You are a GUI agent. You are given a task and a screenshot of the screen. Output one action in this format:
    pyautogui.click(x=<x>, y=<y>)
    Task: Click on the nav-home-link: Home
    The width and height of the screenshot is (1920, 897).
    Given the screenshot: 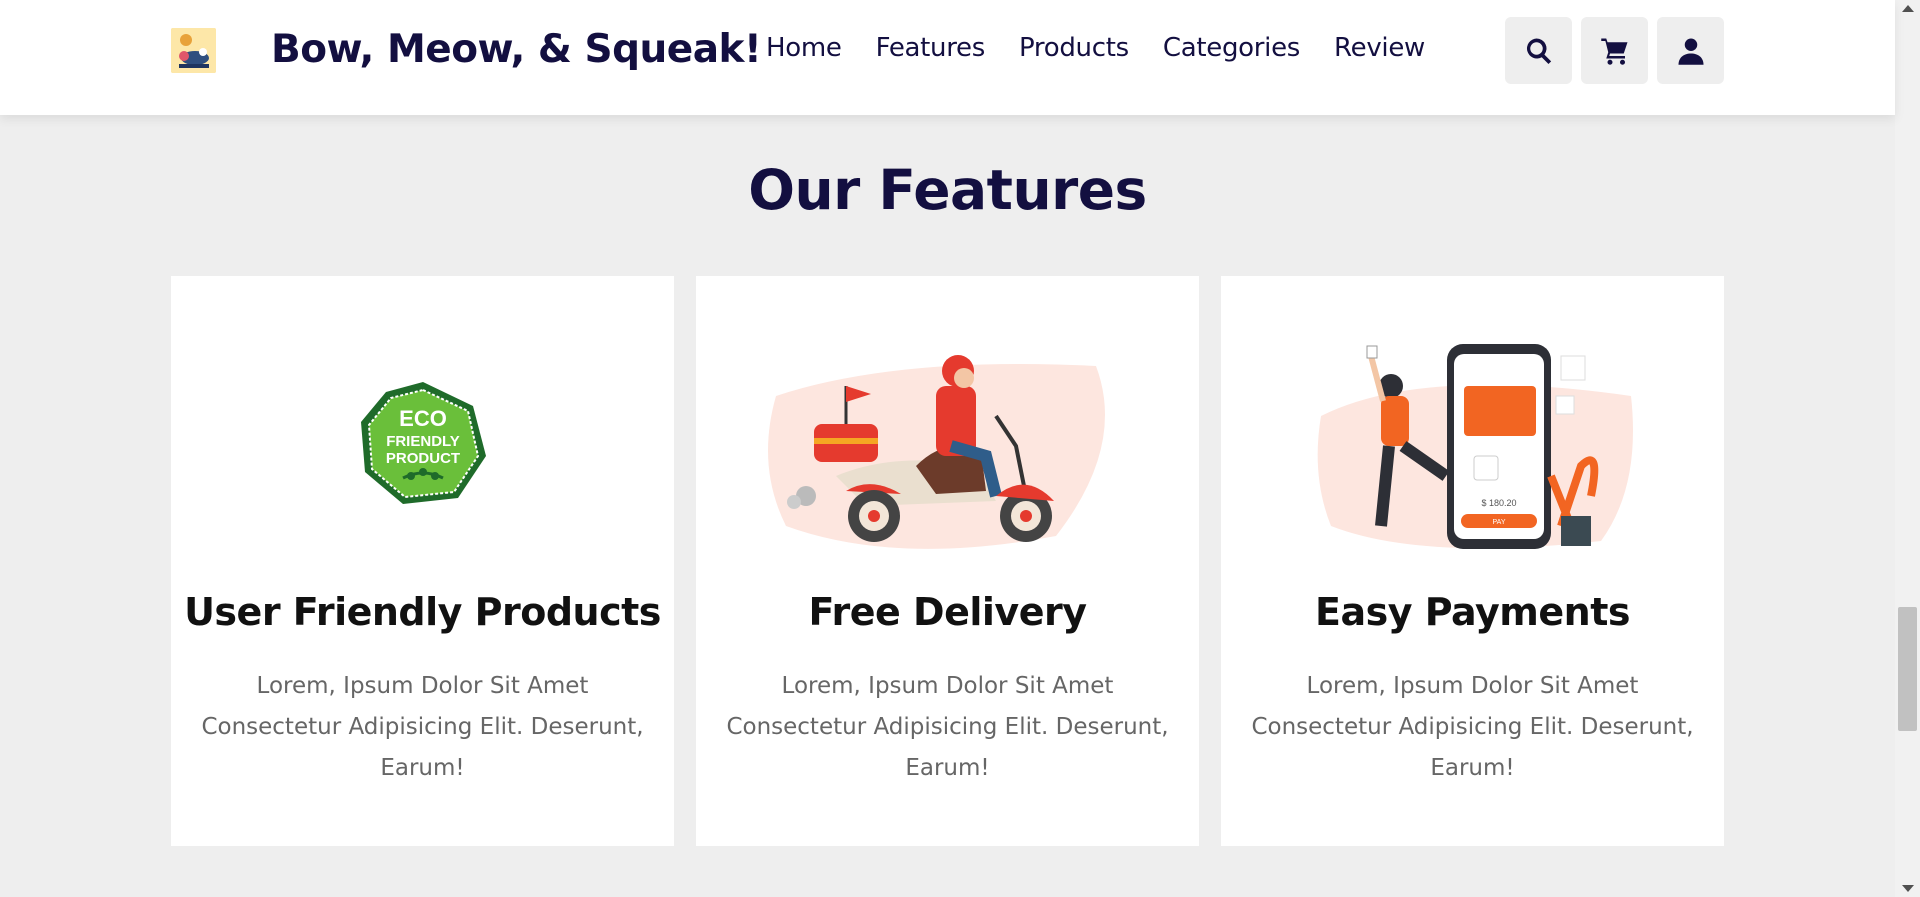 What is the action you would take?
    pyautogui.click(x=804, y=48)
    